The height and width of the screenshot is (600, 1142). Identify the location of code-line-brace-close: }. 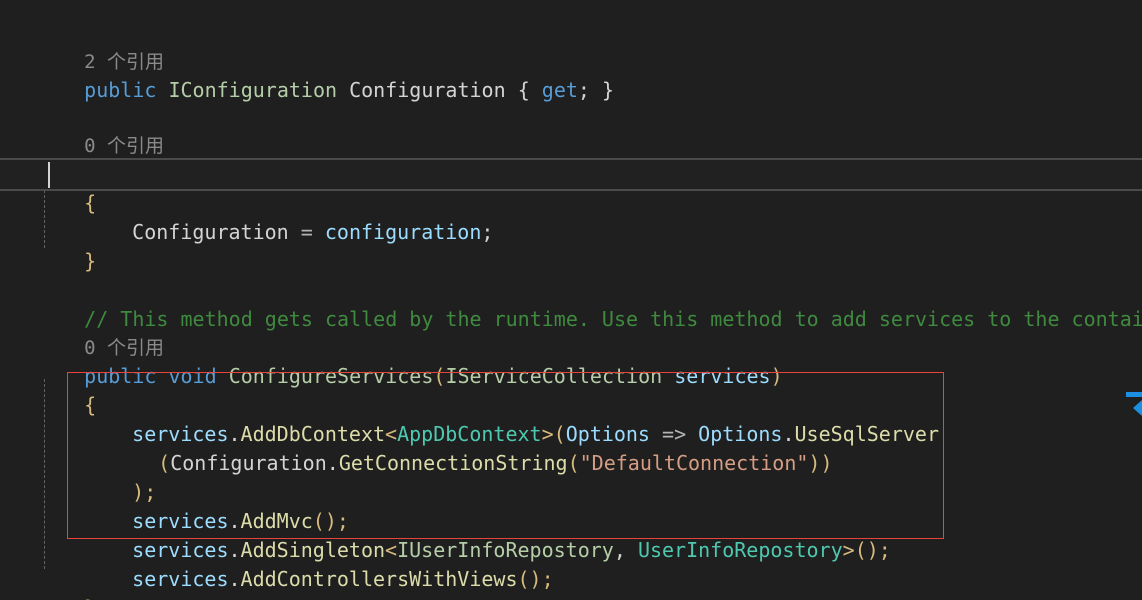
(571, 245).